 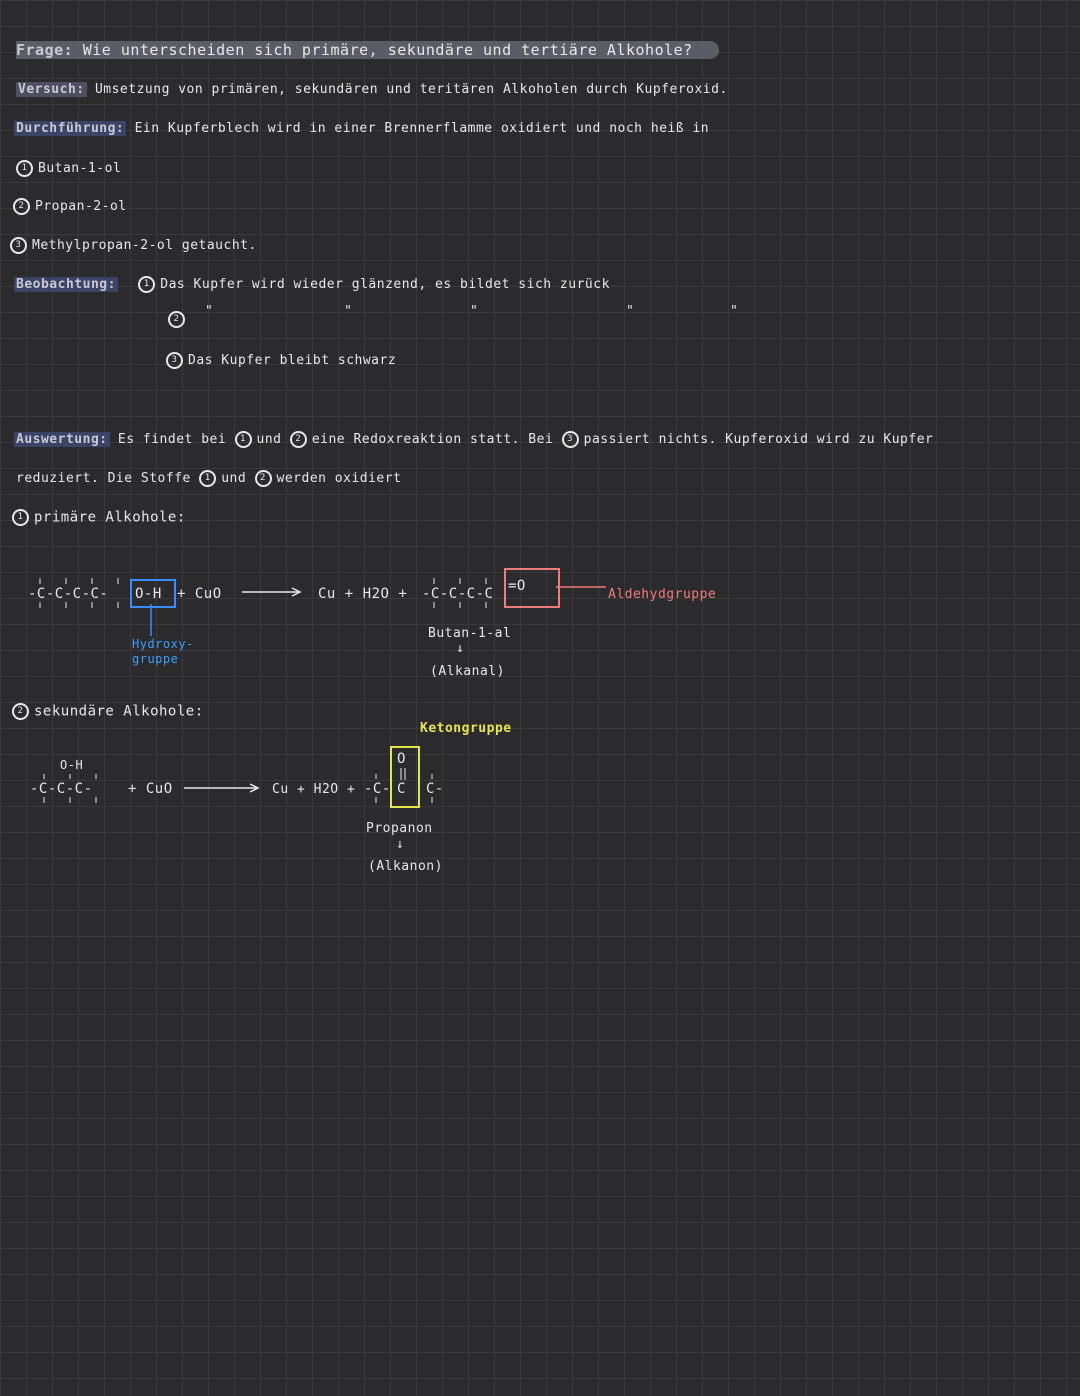 What do you see at coordinates (263, 690) in the screenshot?
I see `bond-lines` at bounding box center [263, 690].